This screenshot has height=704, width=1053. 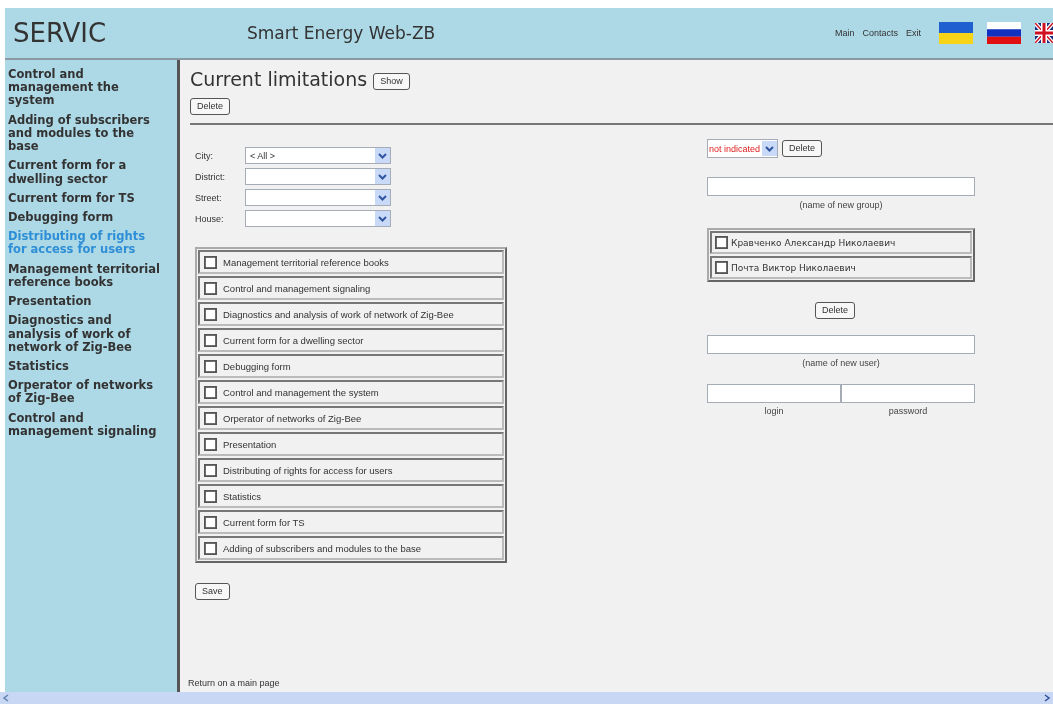 I want to click on permission-label: Distributing of rights for access for users, so click(x=308, y=470).